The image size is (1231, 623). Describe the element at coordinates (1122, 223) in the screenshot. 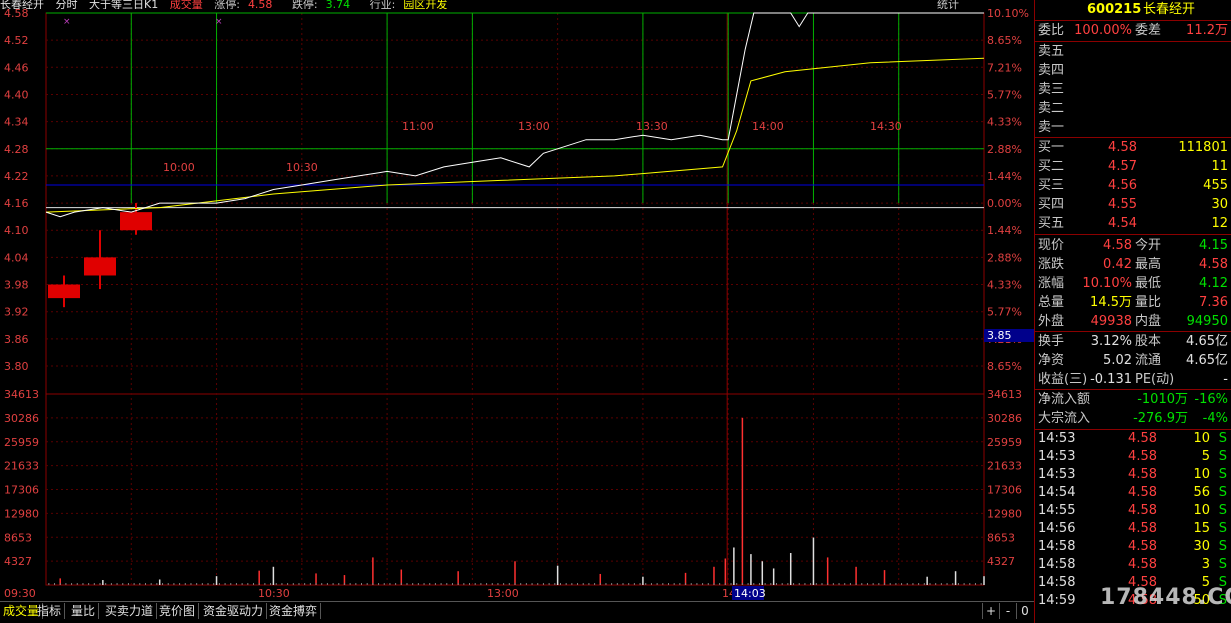

I see `buy-level-price: 4.54` at that location.